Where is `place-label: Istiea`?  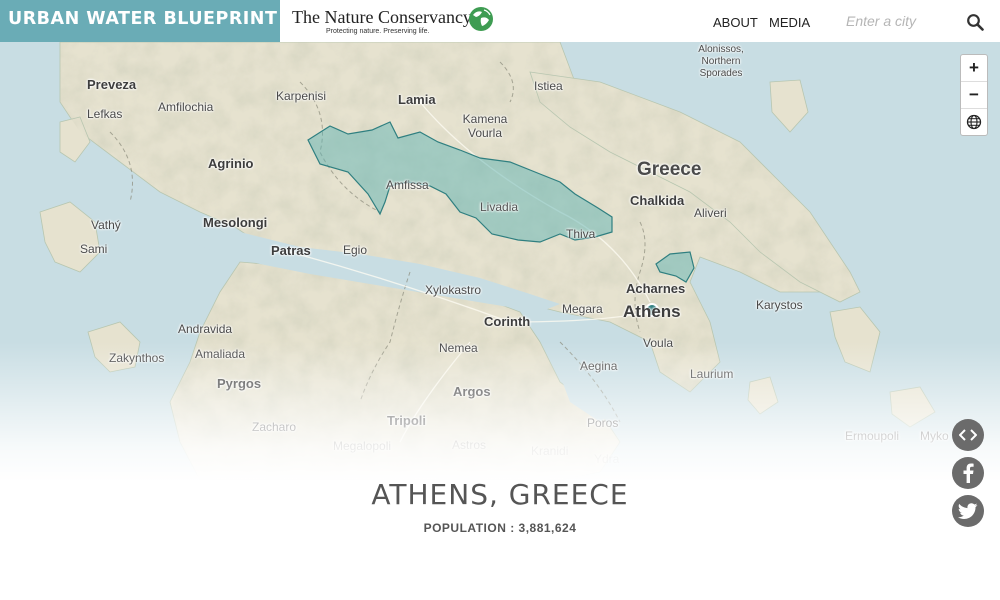 place-label: Istiea is located at coordinates (548, 86).